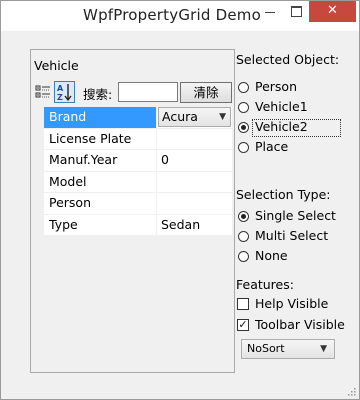 The height and width of the screenshot is (400, 360). What do you see at coordinates (351, 391) in the screenshot?
I see `resize-grip-icon` at bounding box center [351, 391].